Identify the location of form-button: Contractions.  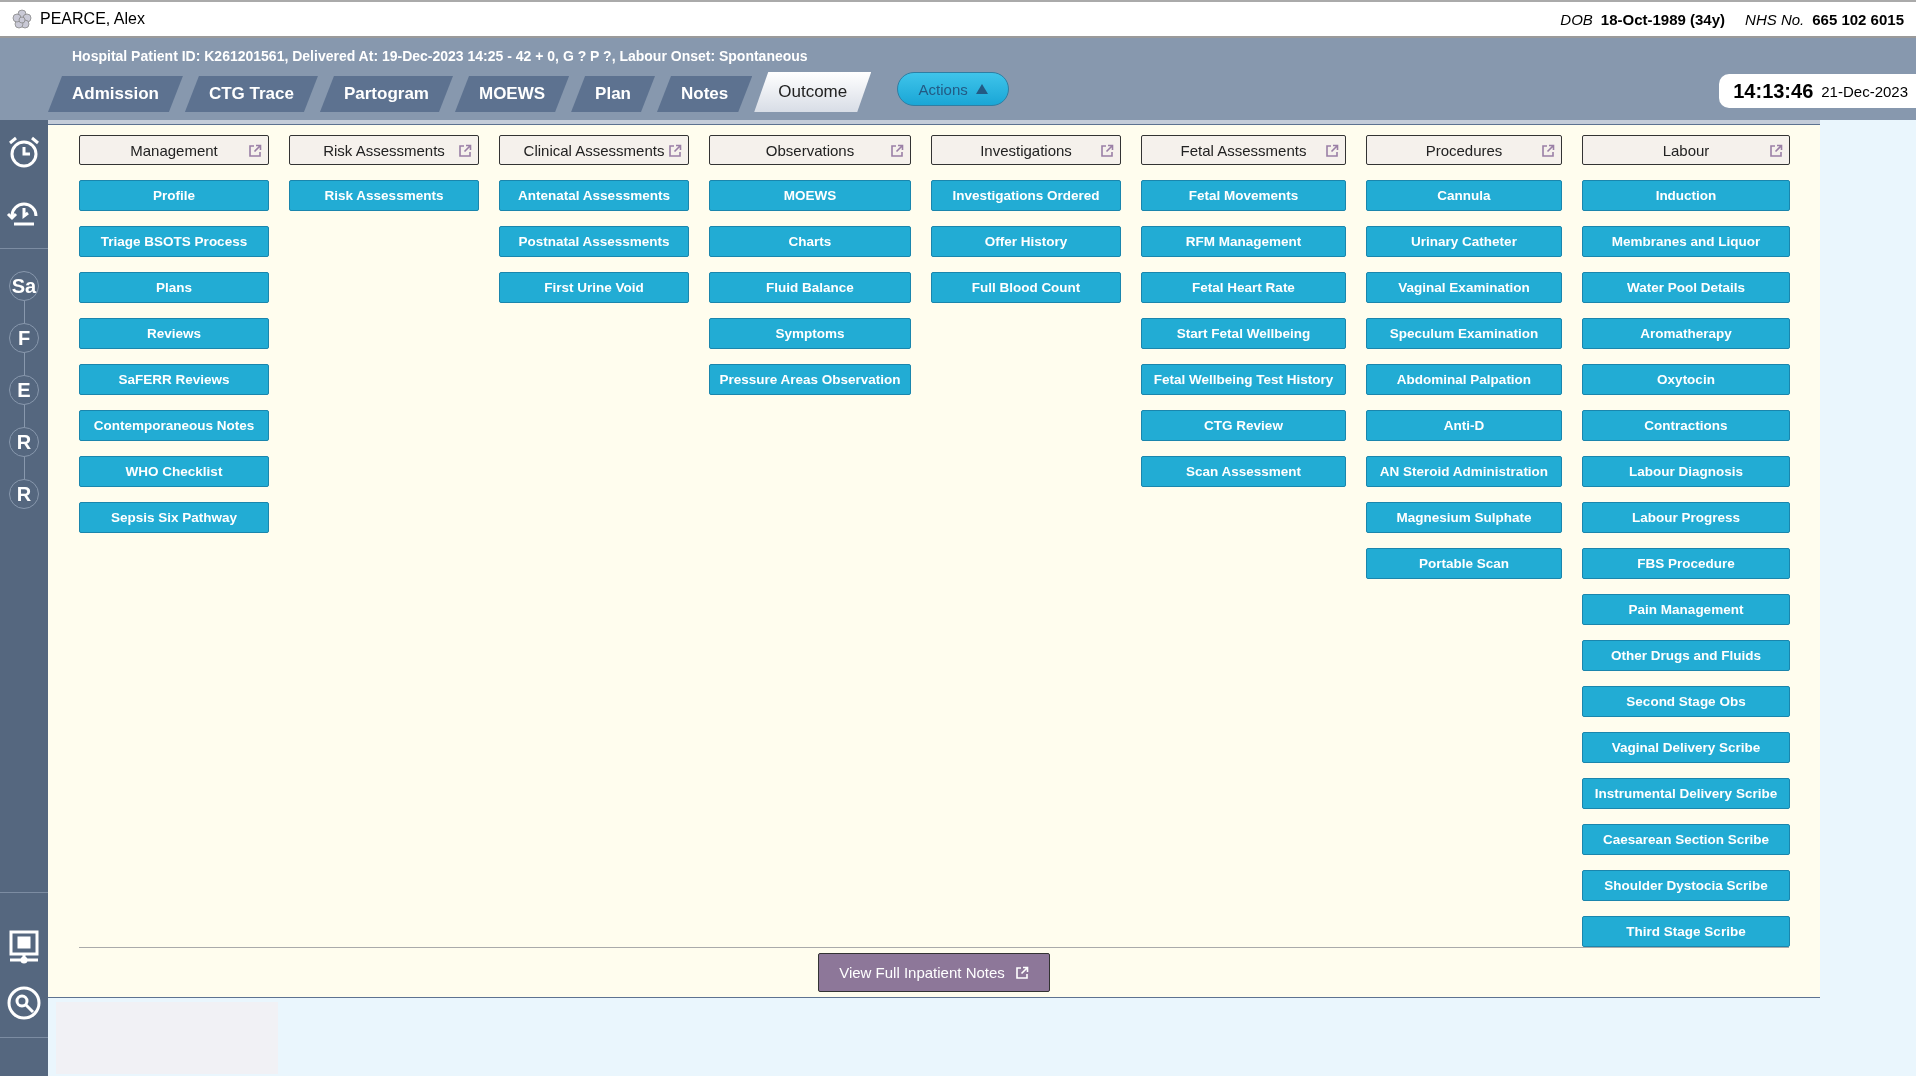
(1686, 425).